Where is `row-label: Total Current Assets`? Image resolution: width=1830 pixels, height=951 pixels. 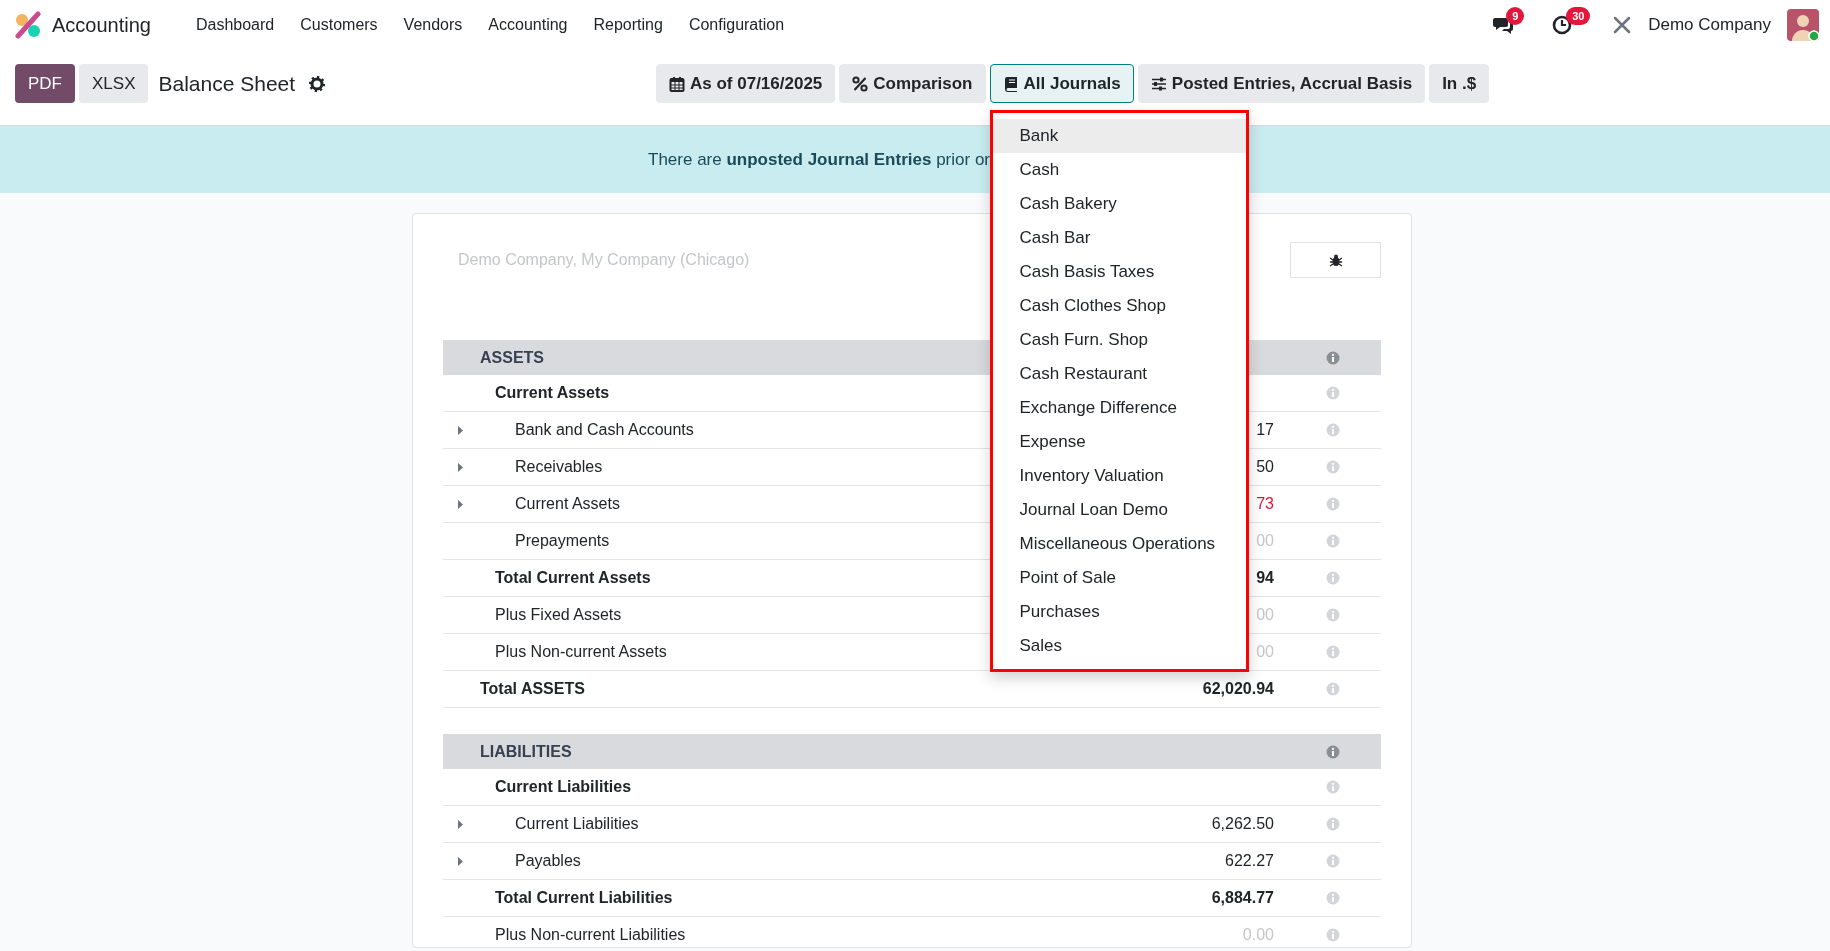
row-label: Total Current Assets is located at coordinates (573, 578).